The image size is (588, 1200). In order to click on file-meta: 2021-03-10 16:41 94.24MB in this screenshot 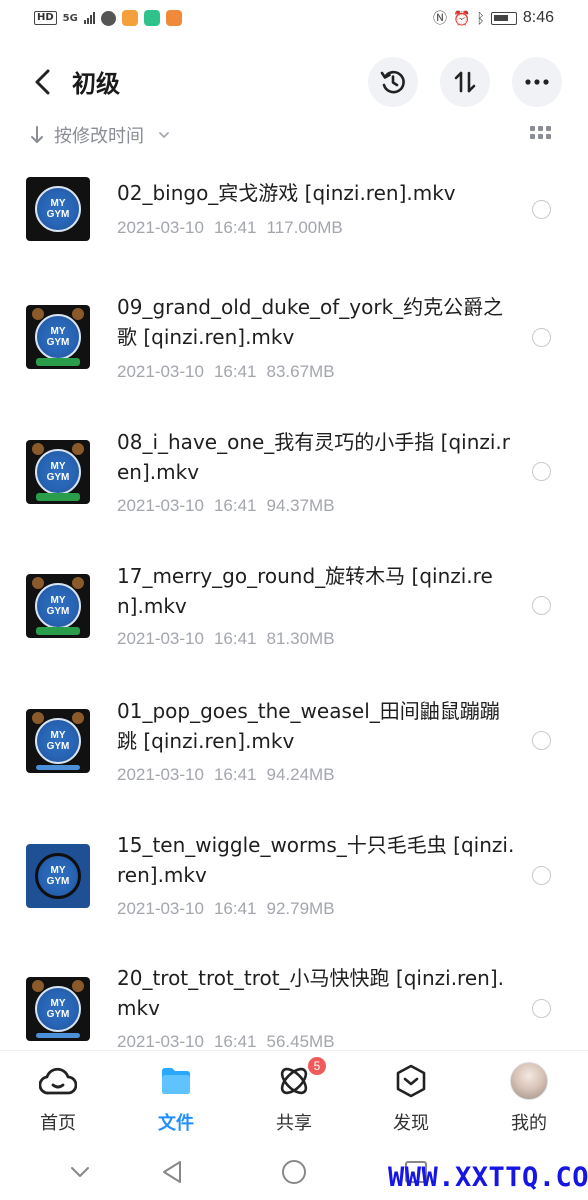, I will do `click(226, 775)`.